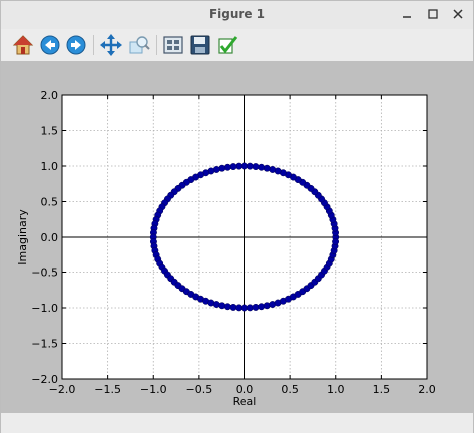 The width and height of the screenshot is (474, 433). Describe the element at coordinates (336, 389) in the screenshot. I see `x-tick-label: 1.0` at that location.